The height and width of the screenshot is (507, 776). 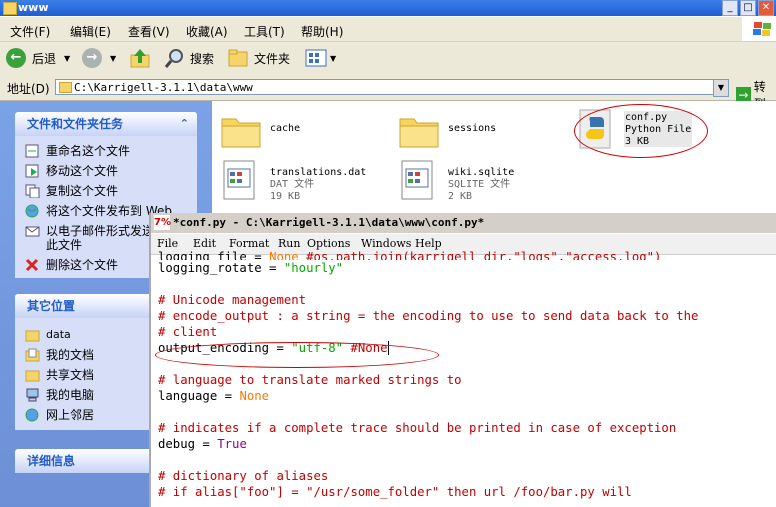 I want to click on task-label: 复制这个文件, so click(x=82, y=191).